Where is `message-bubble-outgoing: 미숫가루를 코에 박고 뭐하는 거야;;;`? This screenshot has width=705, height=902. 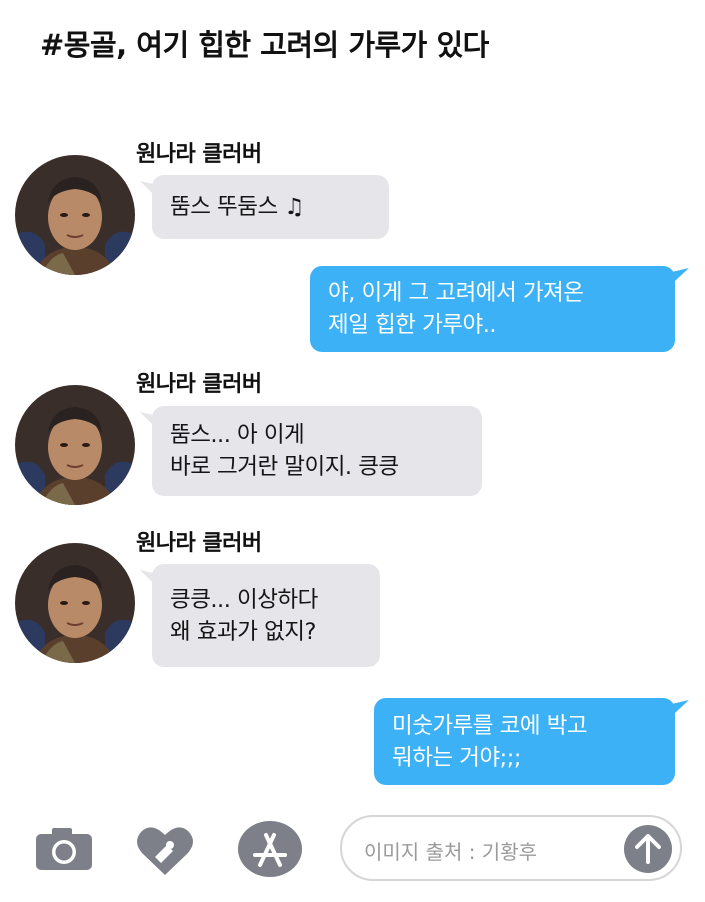 message-bubble-outgoing: 미숫가루를 코에 박고 뭐하는 거야;;; is located at coordinates (531, 741).